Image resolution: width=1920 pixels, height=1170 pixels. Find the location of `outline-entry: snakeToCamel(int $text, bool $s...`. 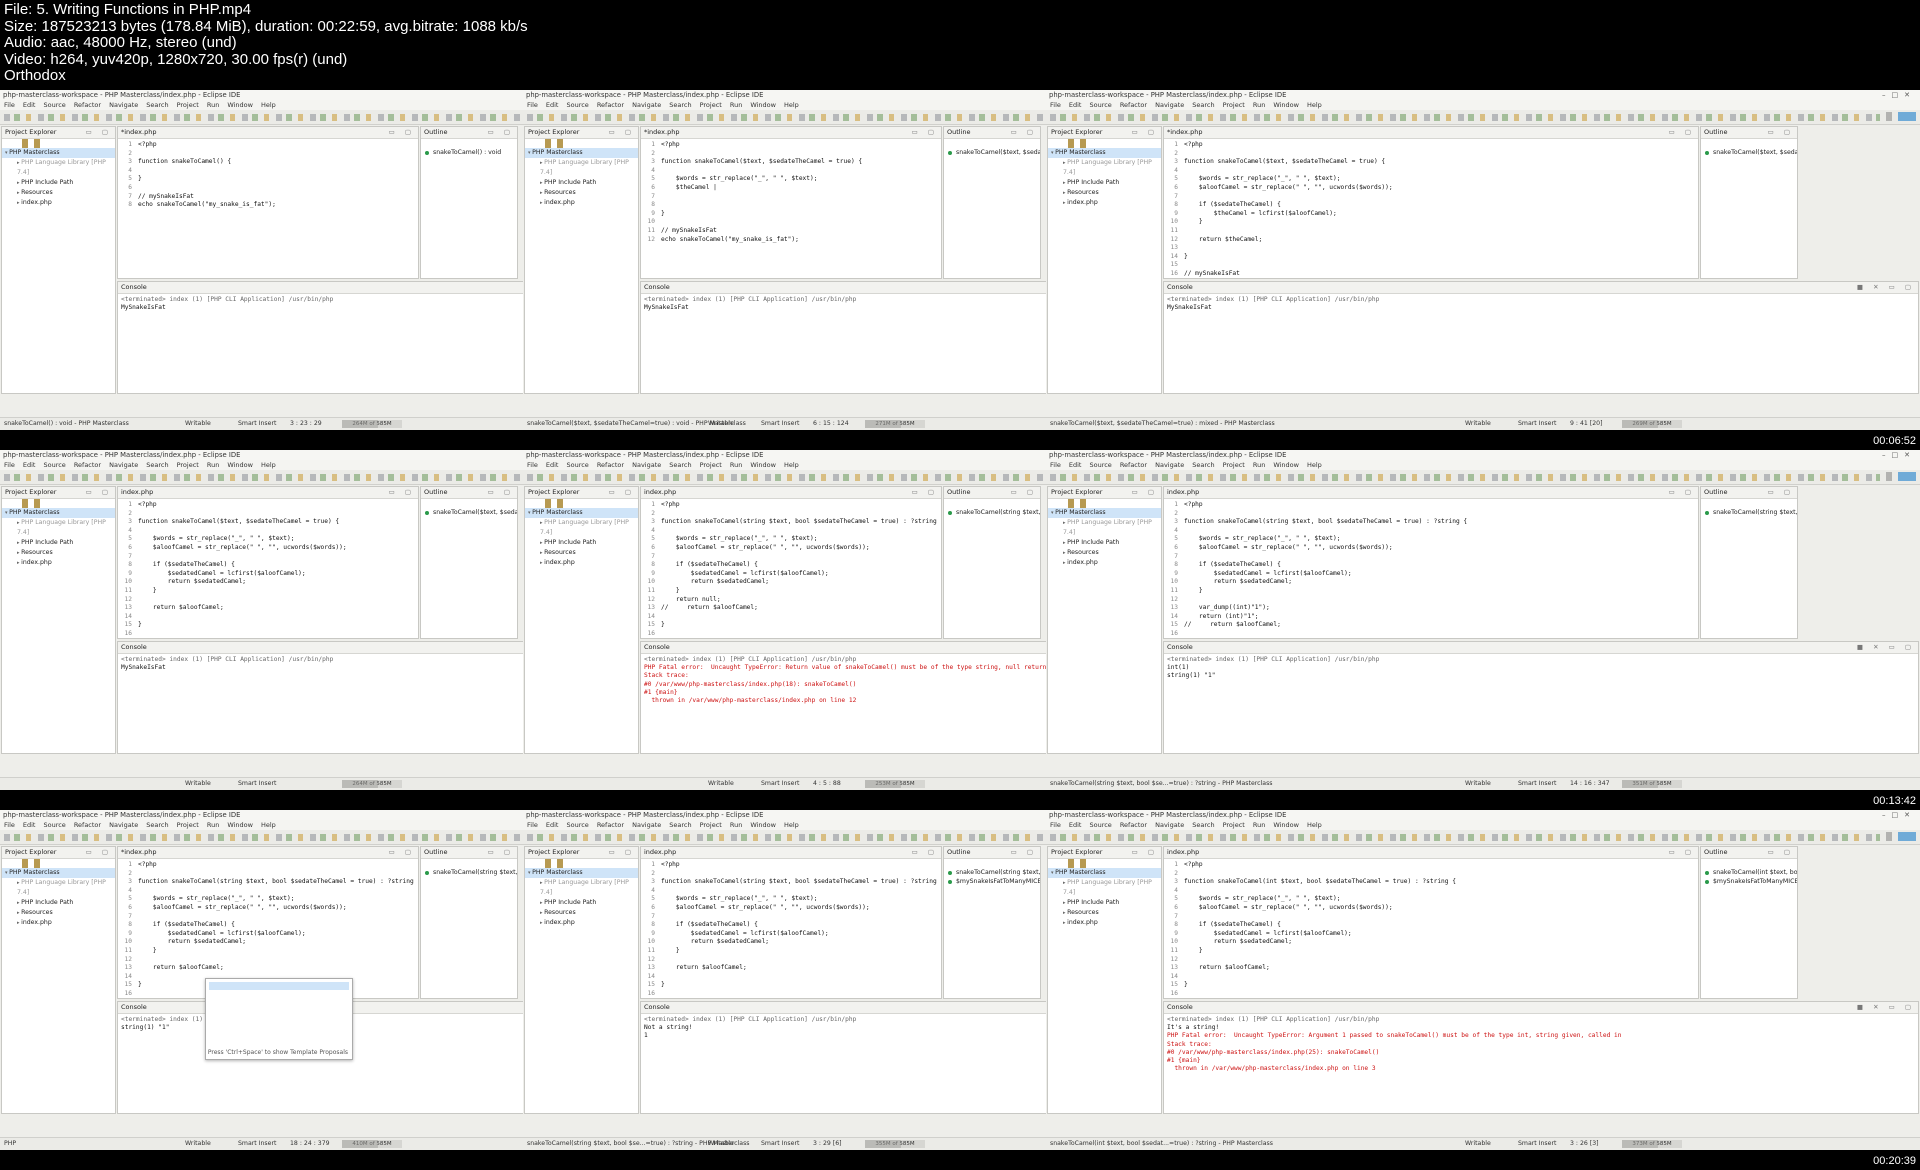

outline-entry: snakeToCamel(int $text, bool $s... is located at coordinates (1749, 872).